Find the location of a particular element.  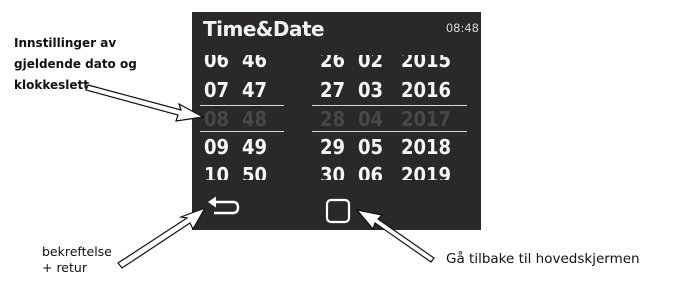

arrow-to-selected-row is located at coordinates (145, 103).